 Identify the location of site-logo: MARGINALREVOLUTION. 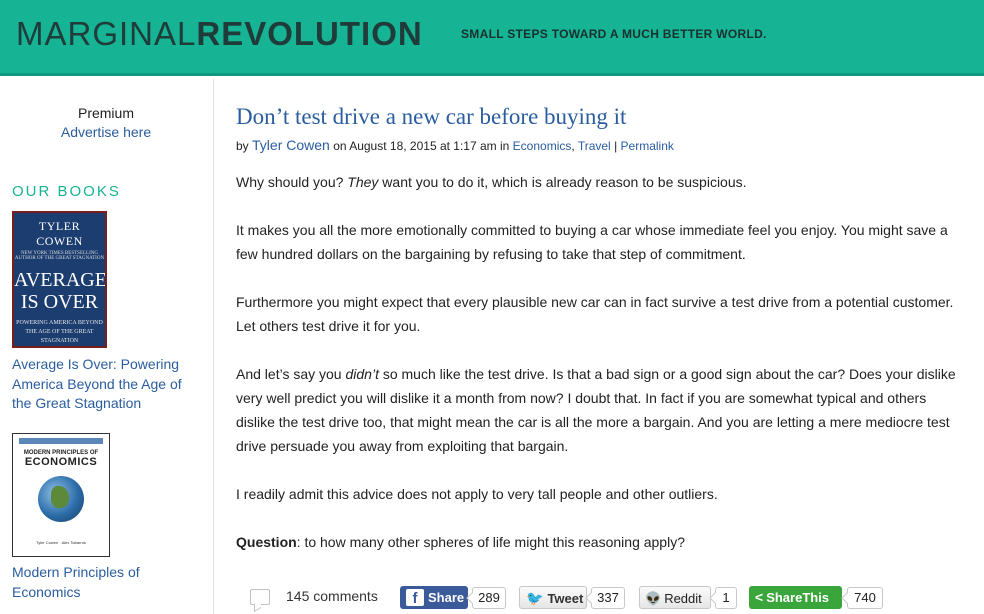
(219, 34).